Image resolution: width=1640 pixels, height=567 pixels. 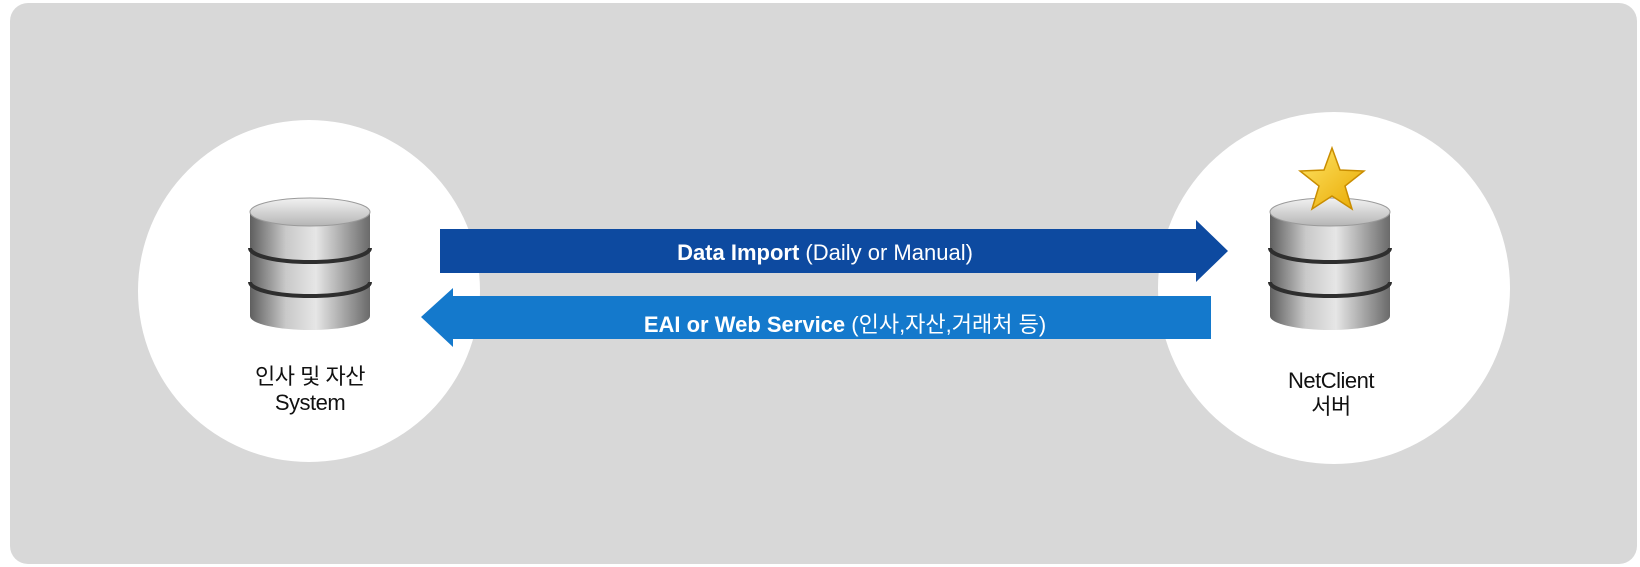 What do you see at coordinates (738, 252) in the screenshot?
I see `data-import-label-bold: Data Import` at bounding box center [738, 252].